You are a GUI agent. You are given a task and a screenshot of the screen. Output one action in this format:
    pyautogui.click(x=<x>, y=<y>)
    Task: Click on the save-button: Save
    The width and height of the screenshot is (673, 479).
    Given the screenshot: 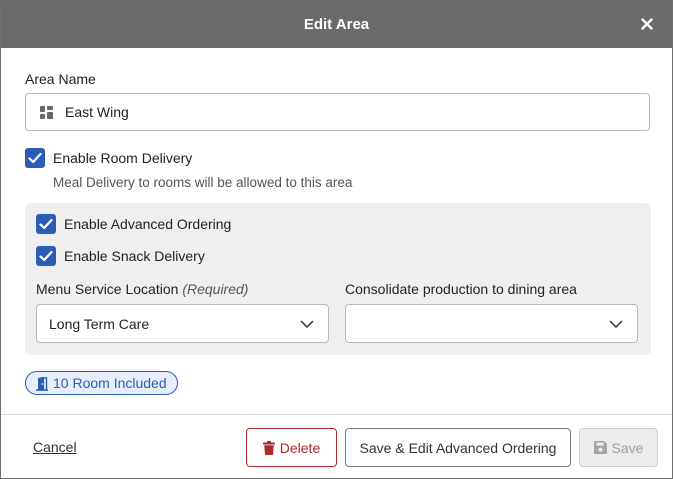 What is the action you would take?
    pyautogui.click(x=618, y=447)
    